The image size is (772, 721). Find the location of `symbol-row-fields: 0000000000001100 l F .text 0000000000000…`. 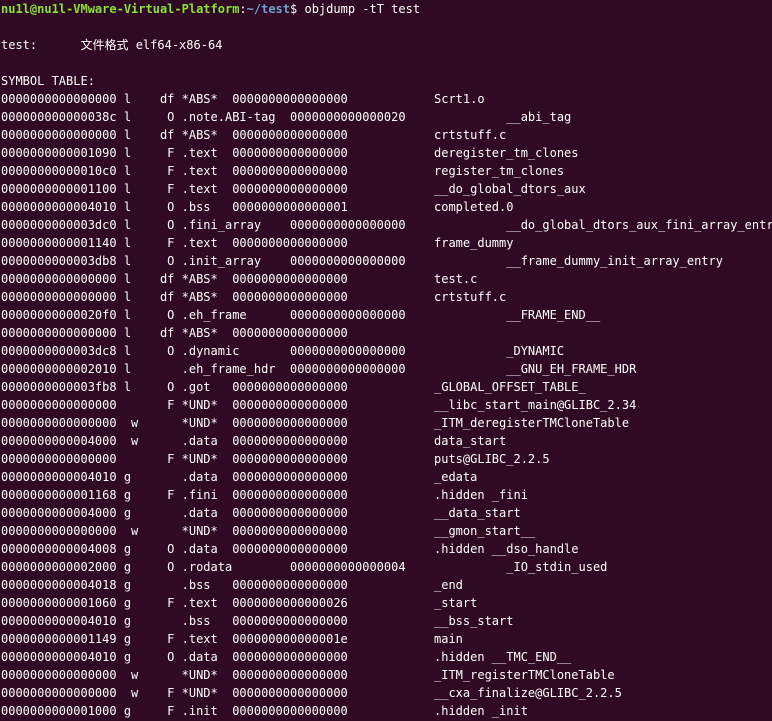

symbol-row-fields: 0000000000001100 l F .text 0000000000000… is located at coordinates (174, 189).